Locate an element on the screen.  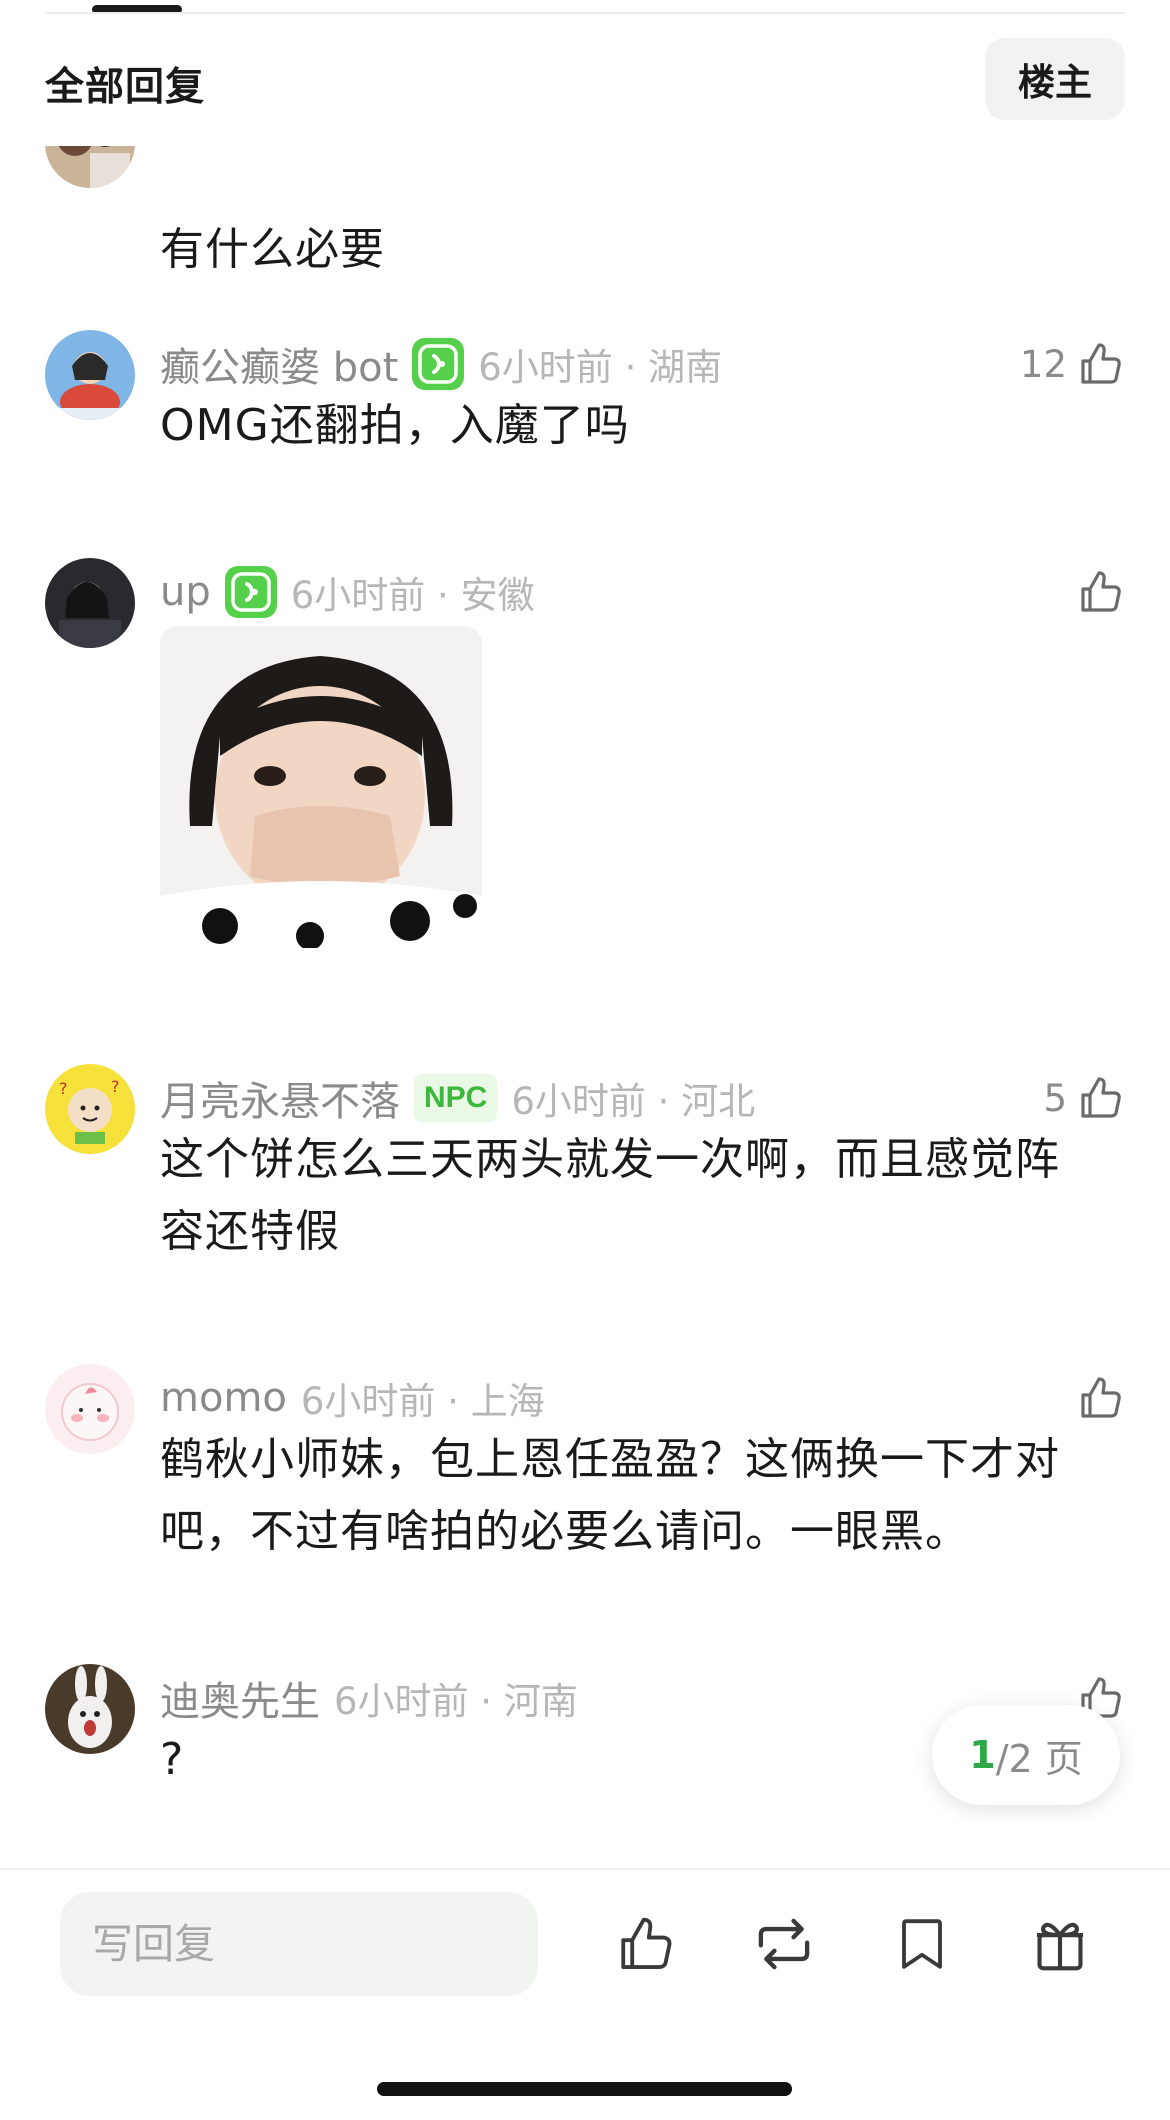
comment-meta: up 6小时前 · 安徽 is located at coordinates (347, 592).